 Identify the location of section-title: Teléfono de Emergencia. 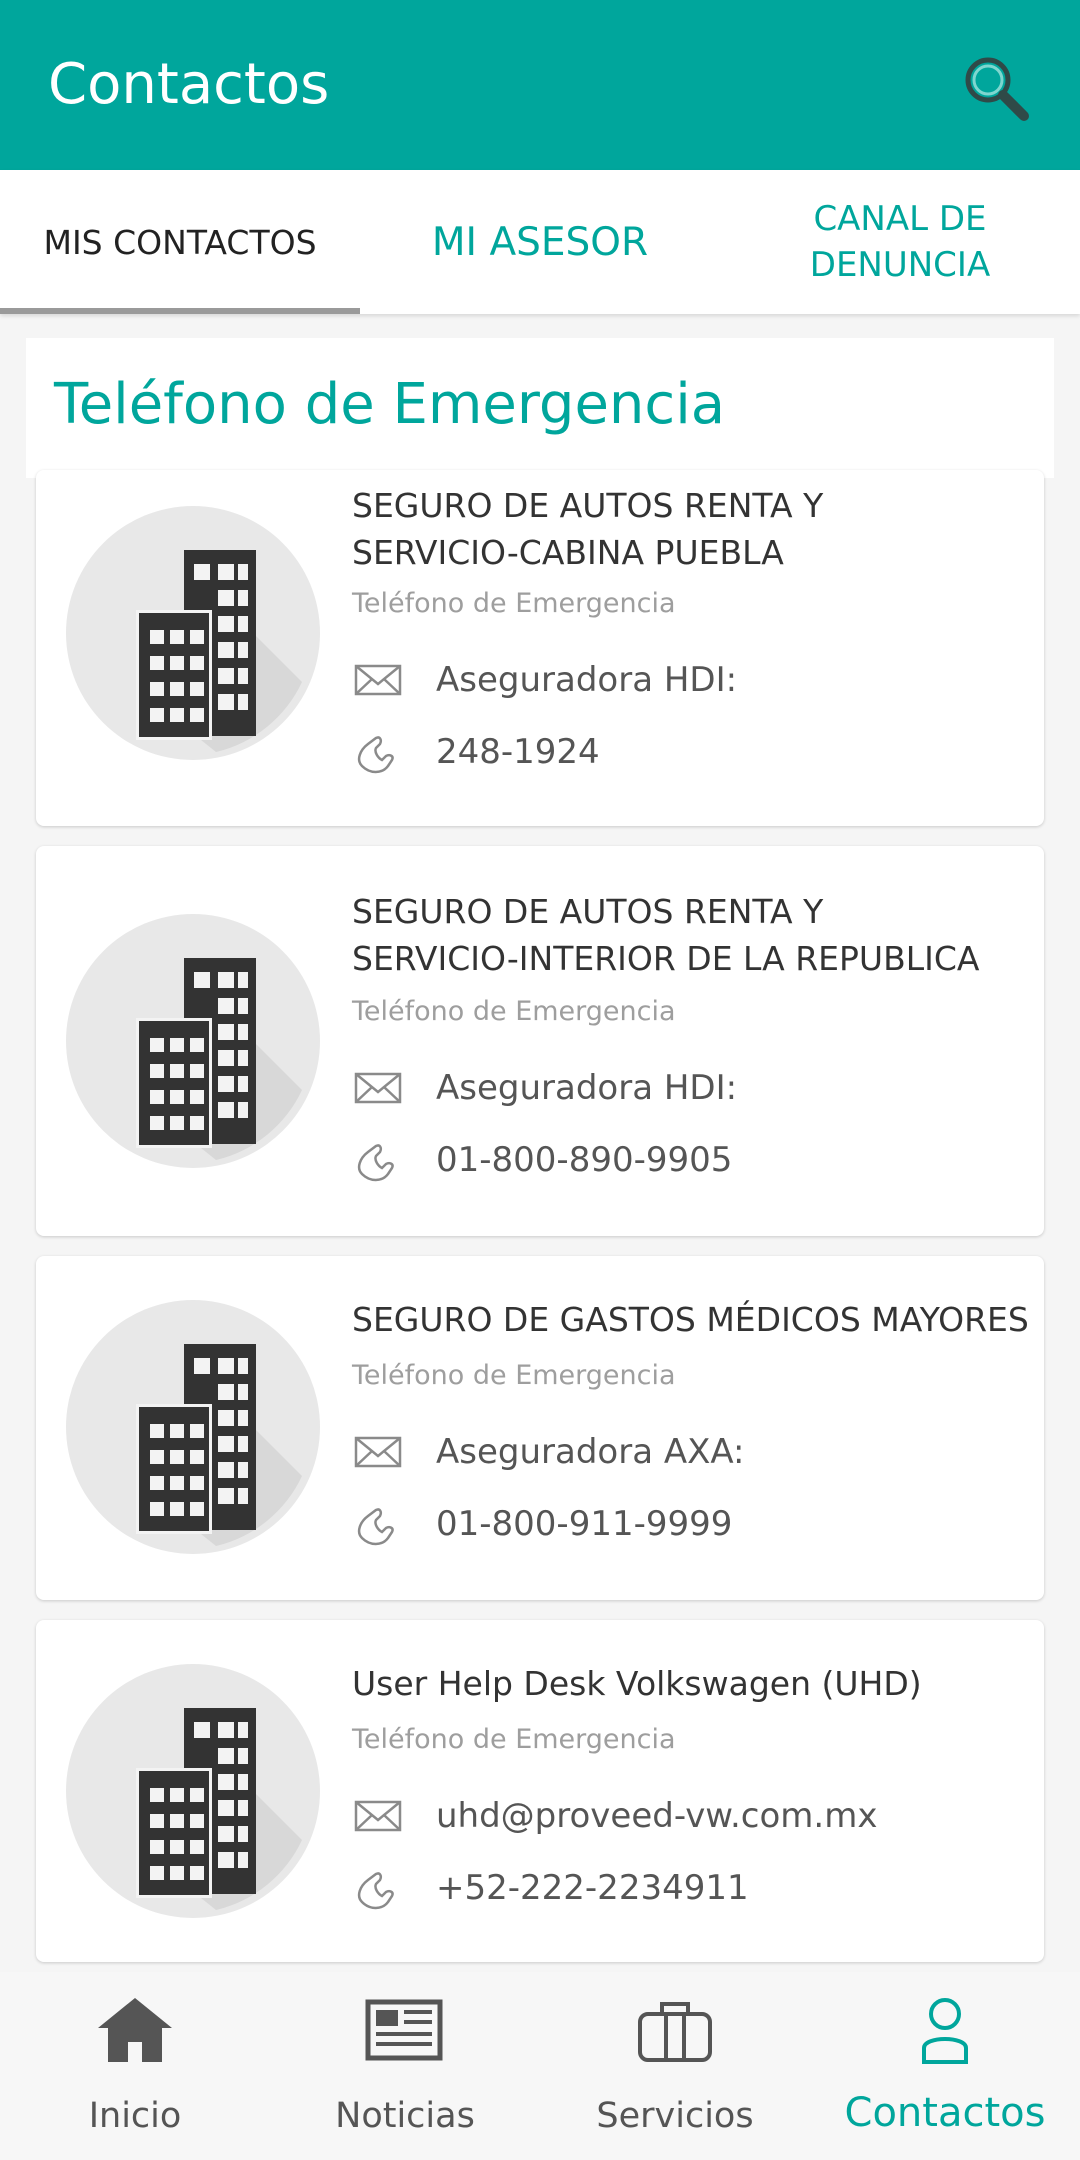
(390, 404).